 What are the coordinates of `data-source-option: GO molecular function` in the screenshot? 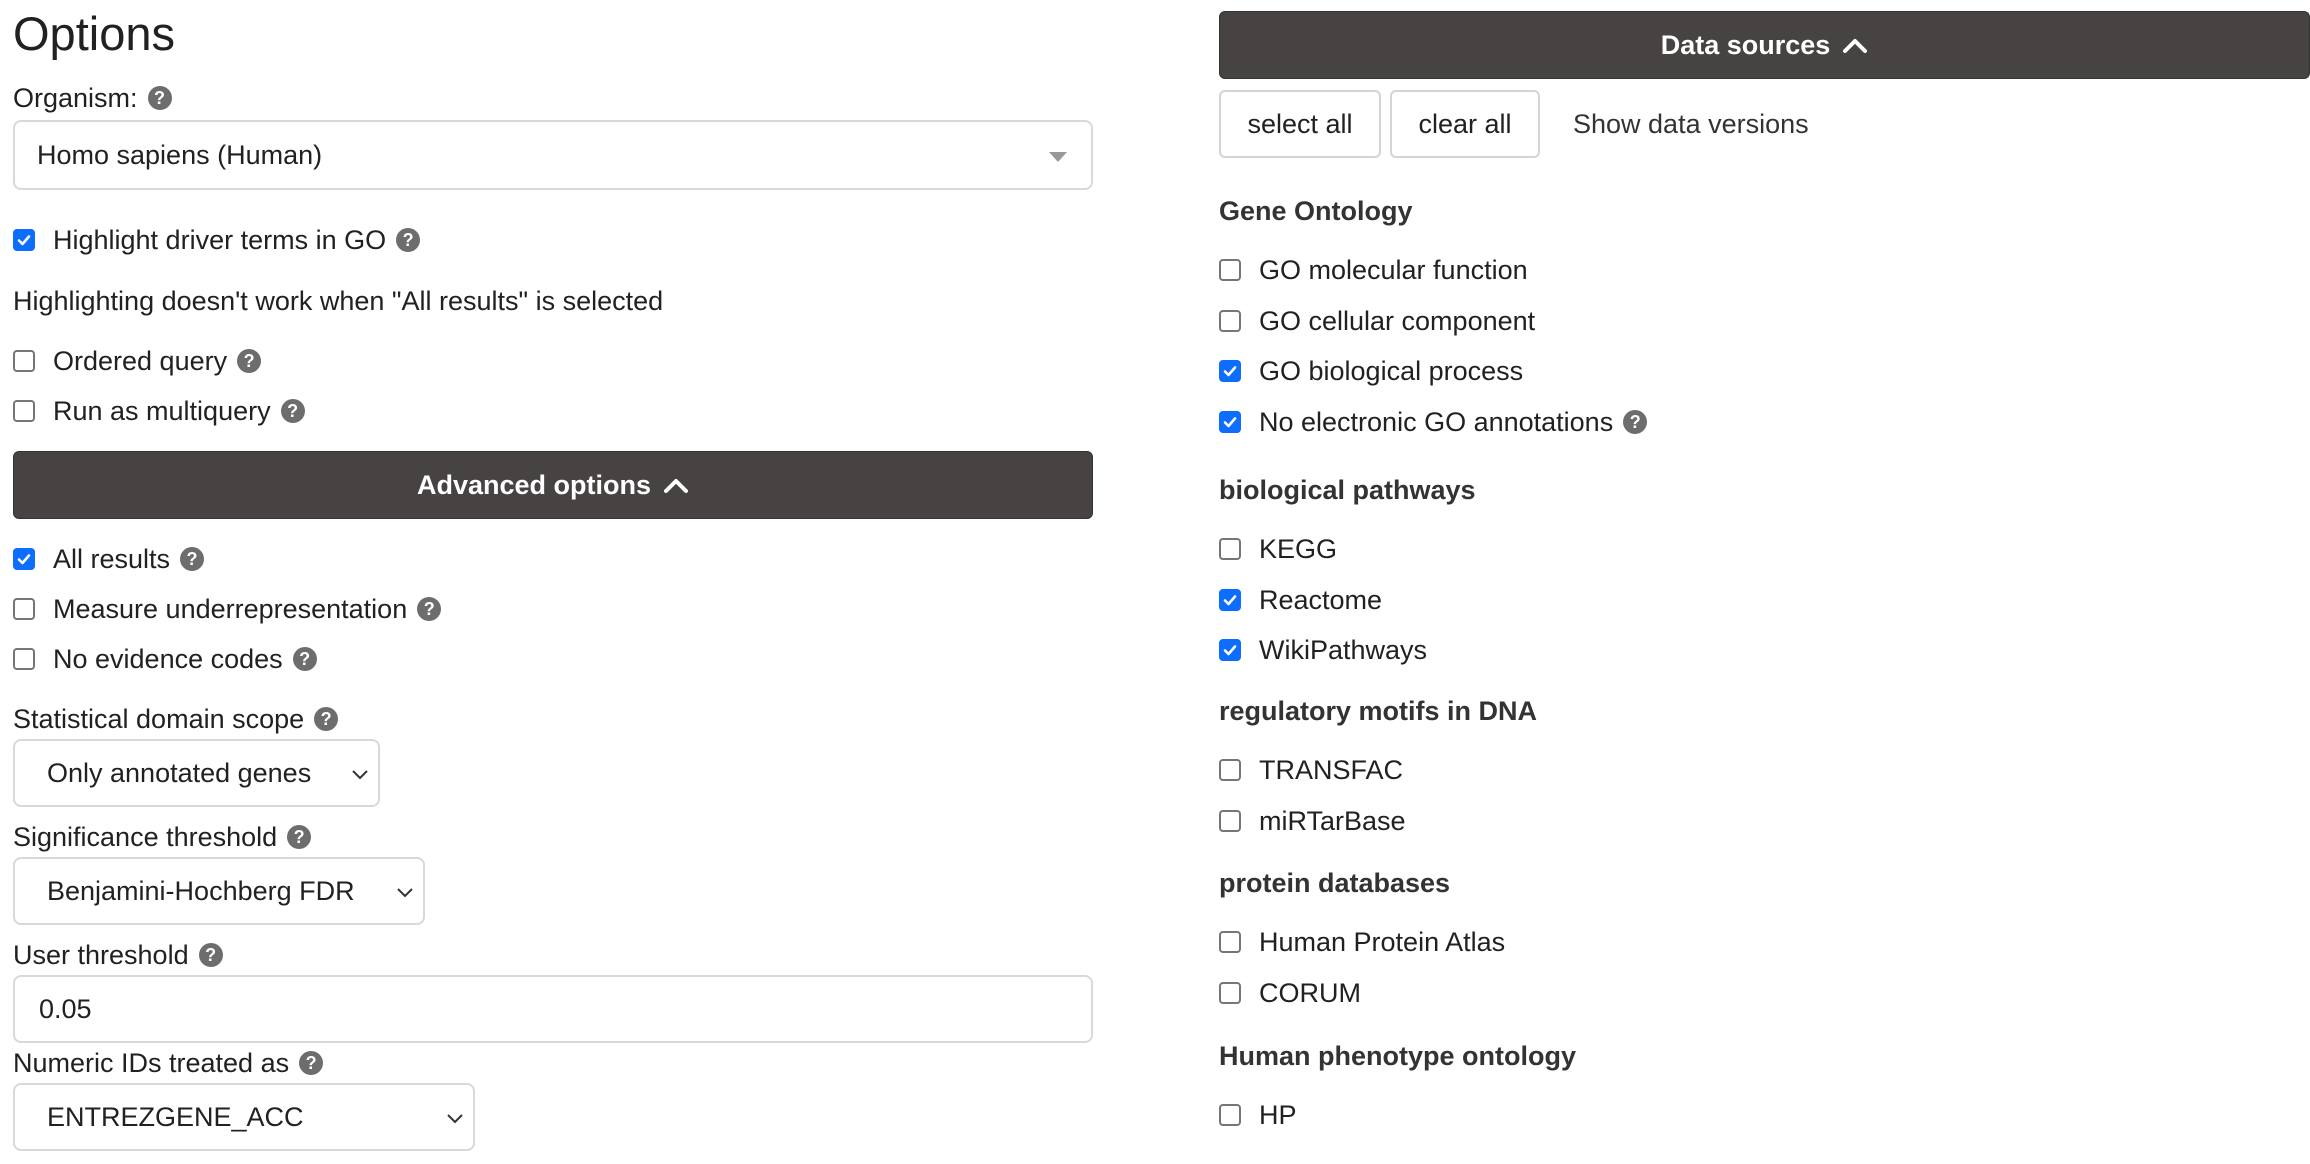 It's located at (1373, 270).